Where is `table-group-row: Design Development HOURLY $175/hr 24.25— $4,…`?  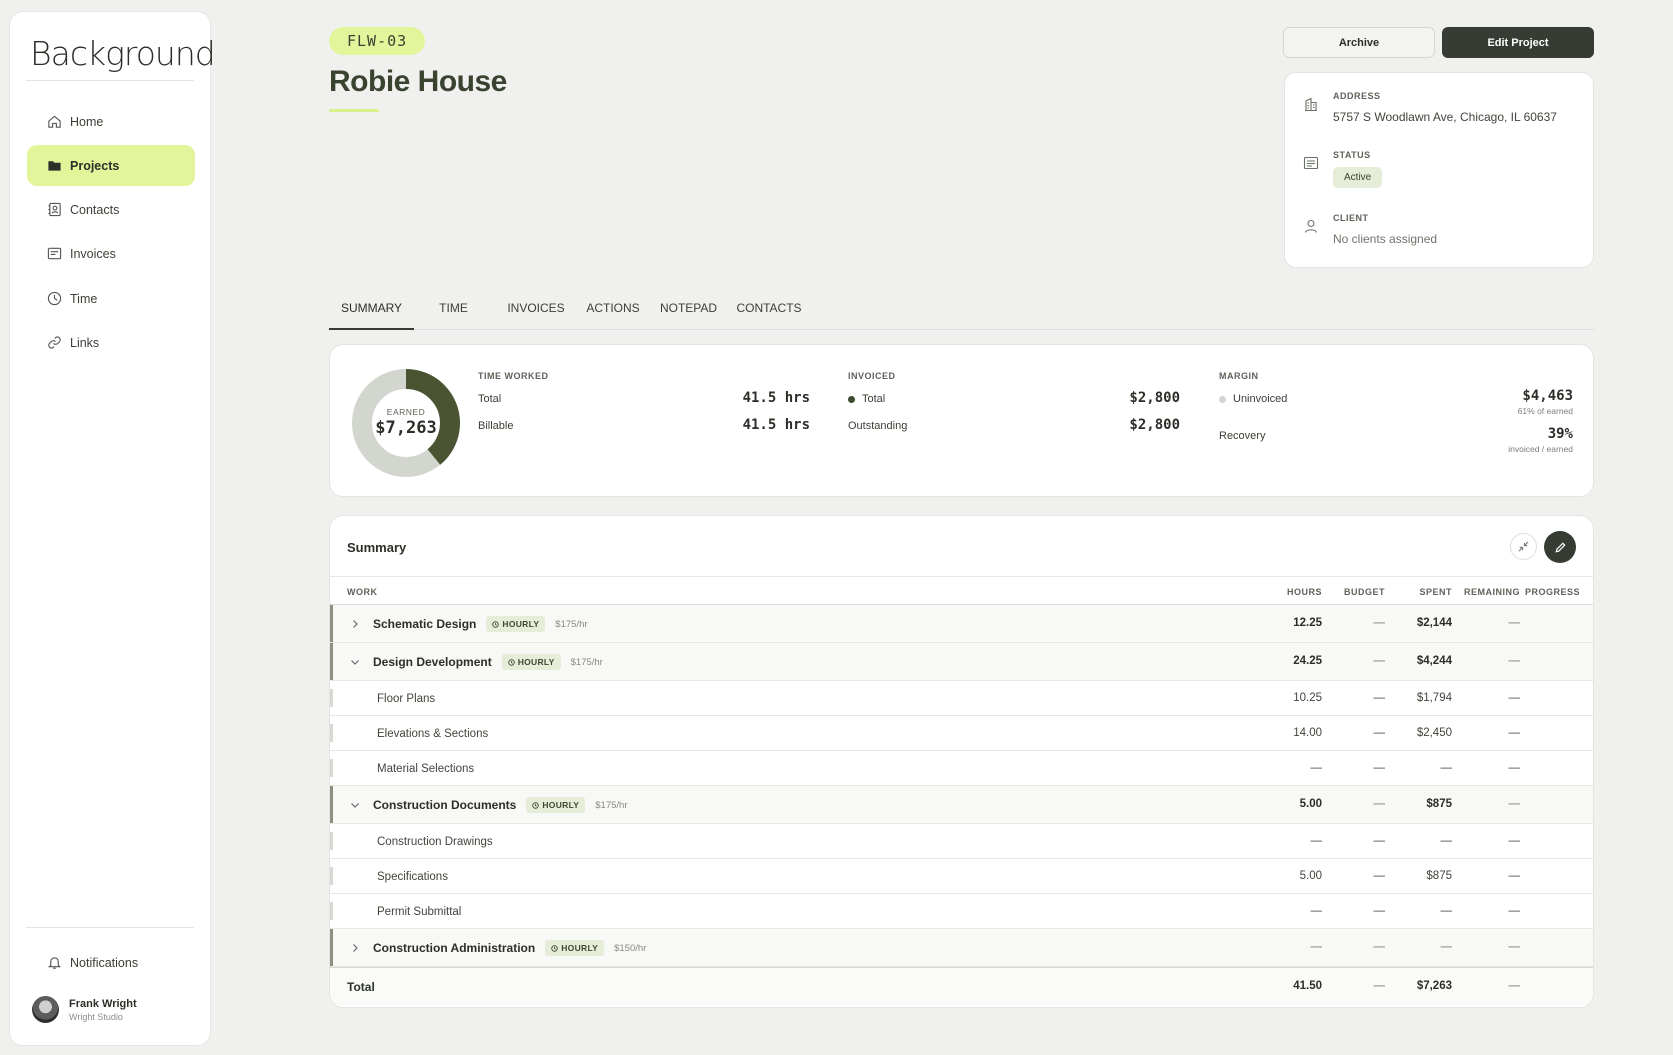
table-group-row: Design Development HOURLY $175/hr 24.25— $4,… is located at coordinates (961, 662).